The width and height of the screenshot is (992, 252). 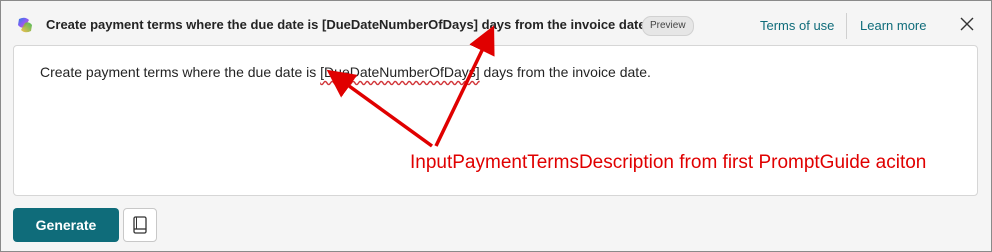 What do you see at coordinates (668, 26) in the screenshot?
I see `preview-badge: Preview` at bounding box center [668, 26].